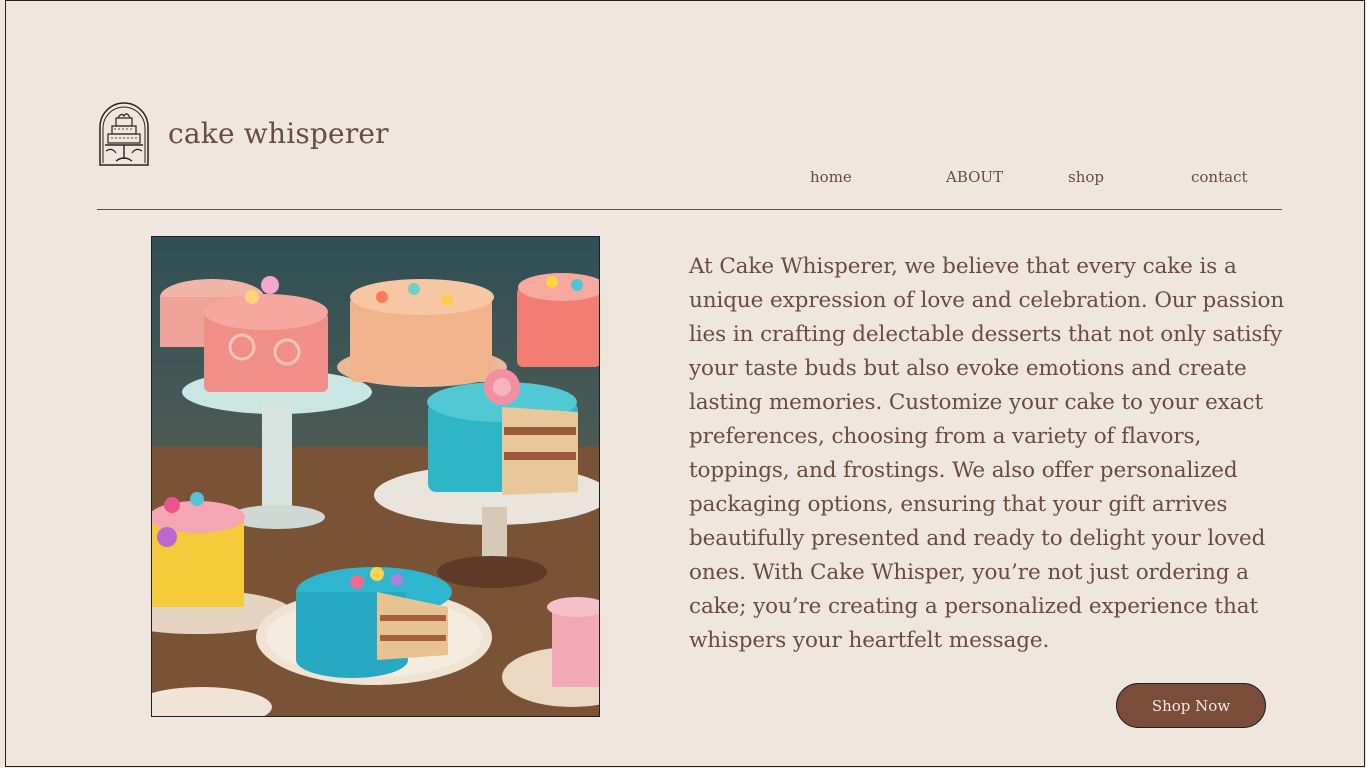  I want to click on nav-home-link: home, so click(831, 177).